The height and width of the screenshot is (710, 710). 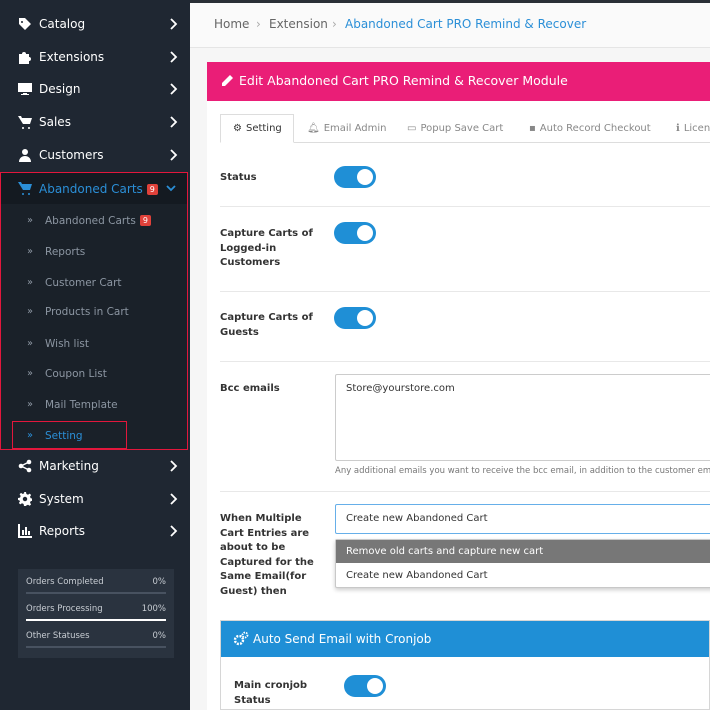 What do you see at coordinates (94, 188) in the screenshot?
I see `sidebar-item-abandoned-carts: Abandoned Carts 9` at bounding box center [94, 188].